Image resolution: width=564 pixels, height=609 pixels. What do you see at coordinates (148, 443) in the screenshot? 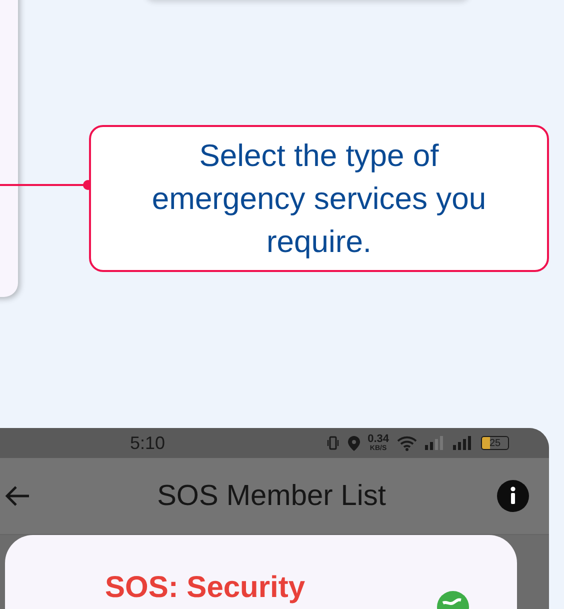
I see `status-time: 5:10` at bounding box center [148, 443].